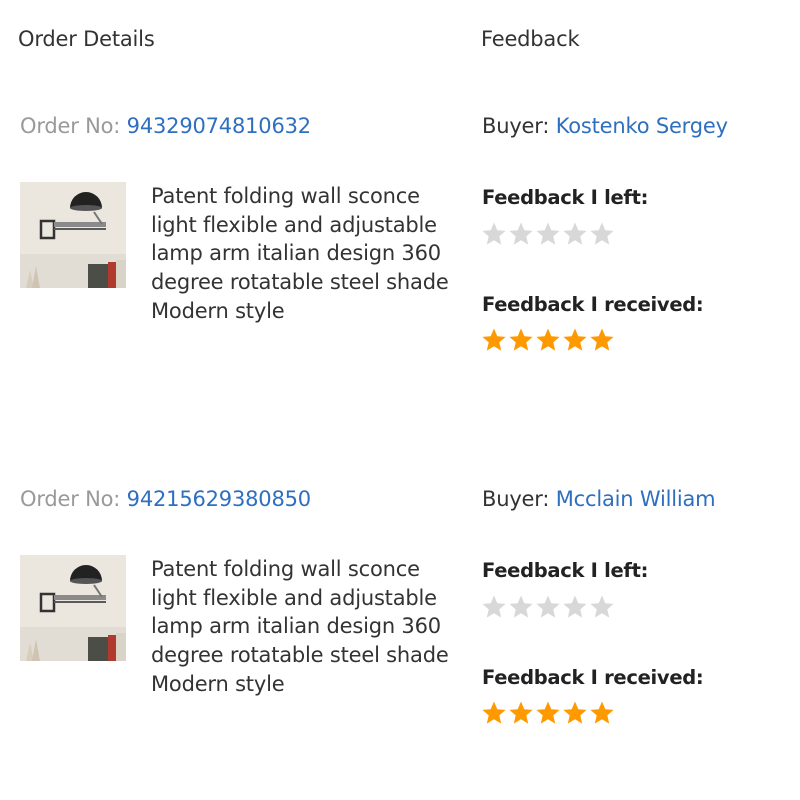 The width and height of the screenshot is (800, 800). What do you see at coordinates (400, 40) in the screenshot?
I see `table-header: Order Details Feedback` at bounding box center [400, 40].